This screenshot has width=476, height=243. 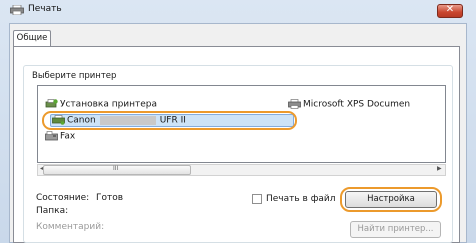 I want to click on window-title: Печать, so click(x=45, y=9).